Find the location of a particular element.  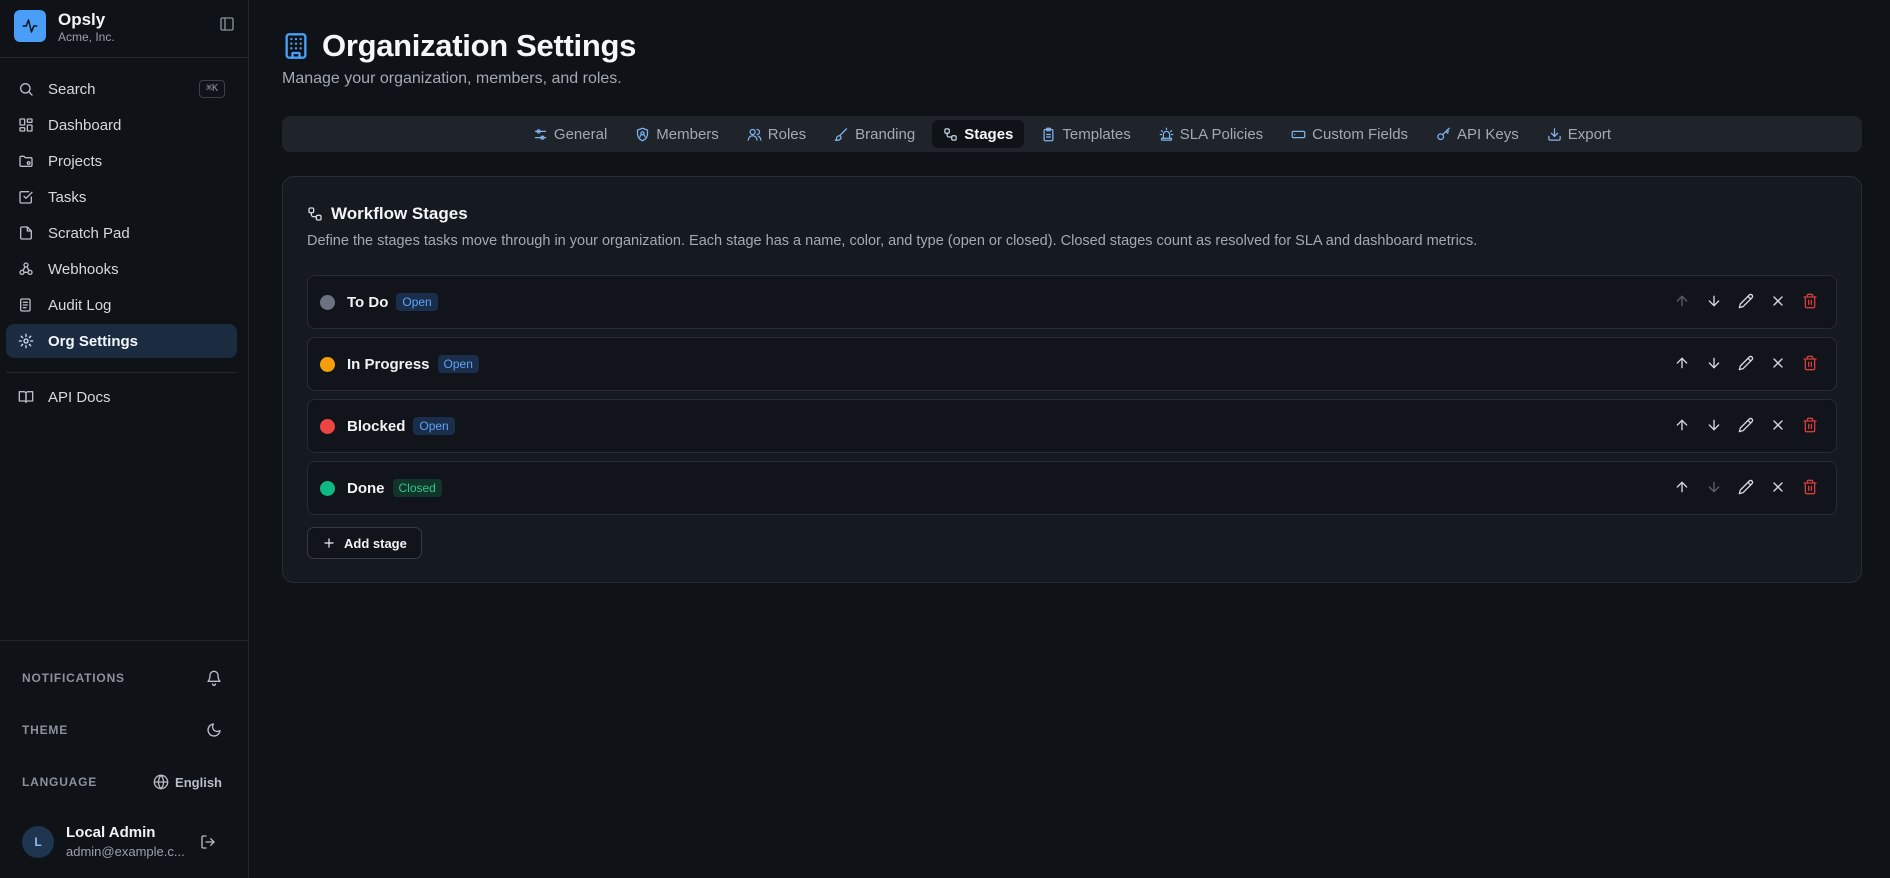

tab-label: Stages is located at coordinates (989, 134).